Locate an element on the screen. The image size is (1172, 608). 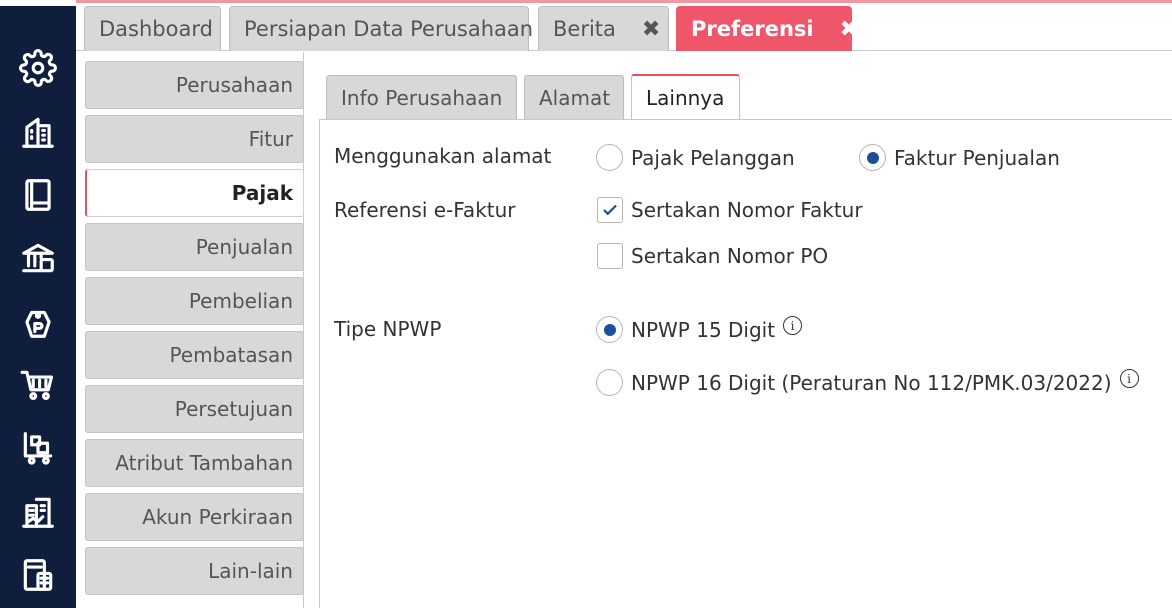
menu-item-penjualan: Penjualan is located at coordinates (194, 247).